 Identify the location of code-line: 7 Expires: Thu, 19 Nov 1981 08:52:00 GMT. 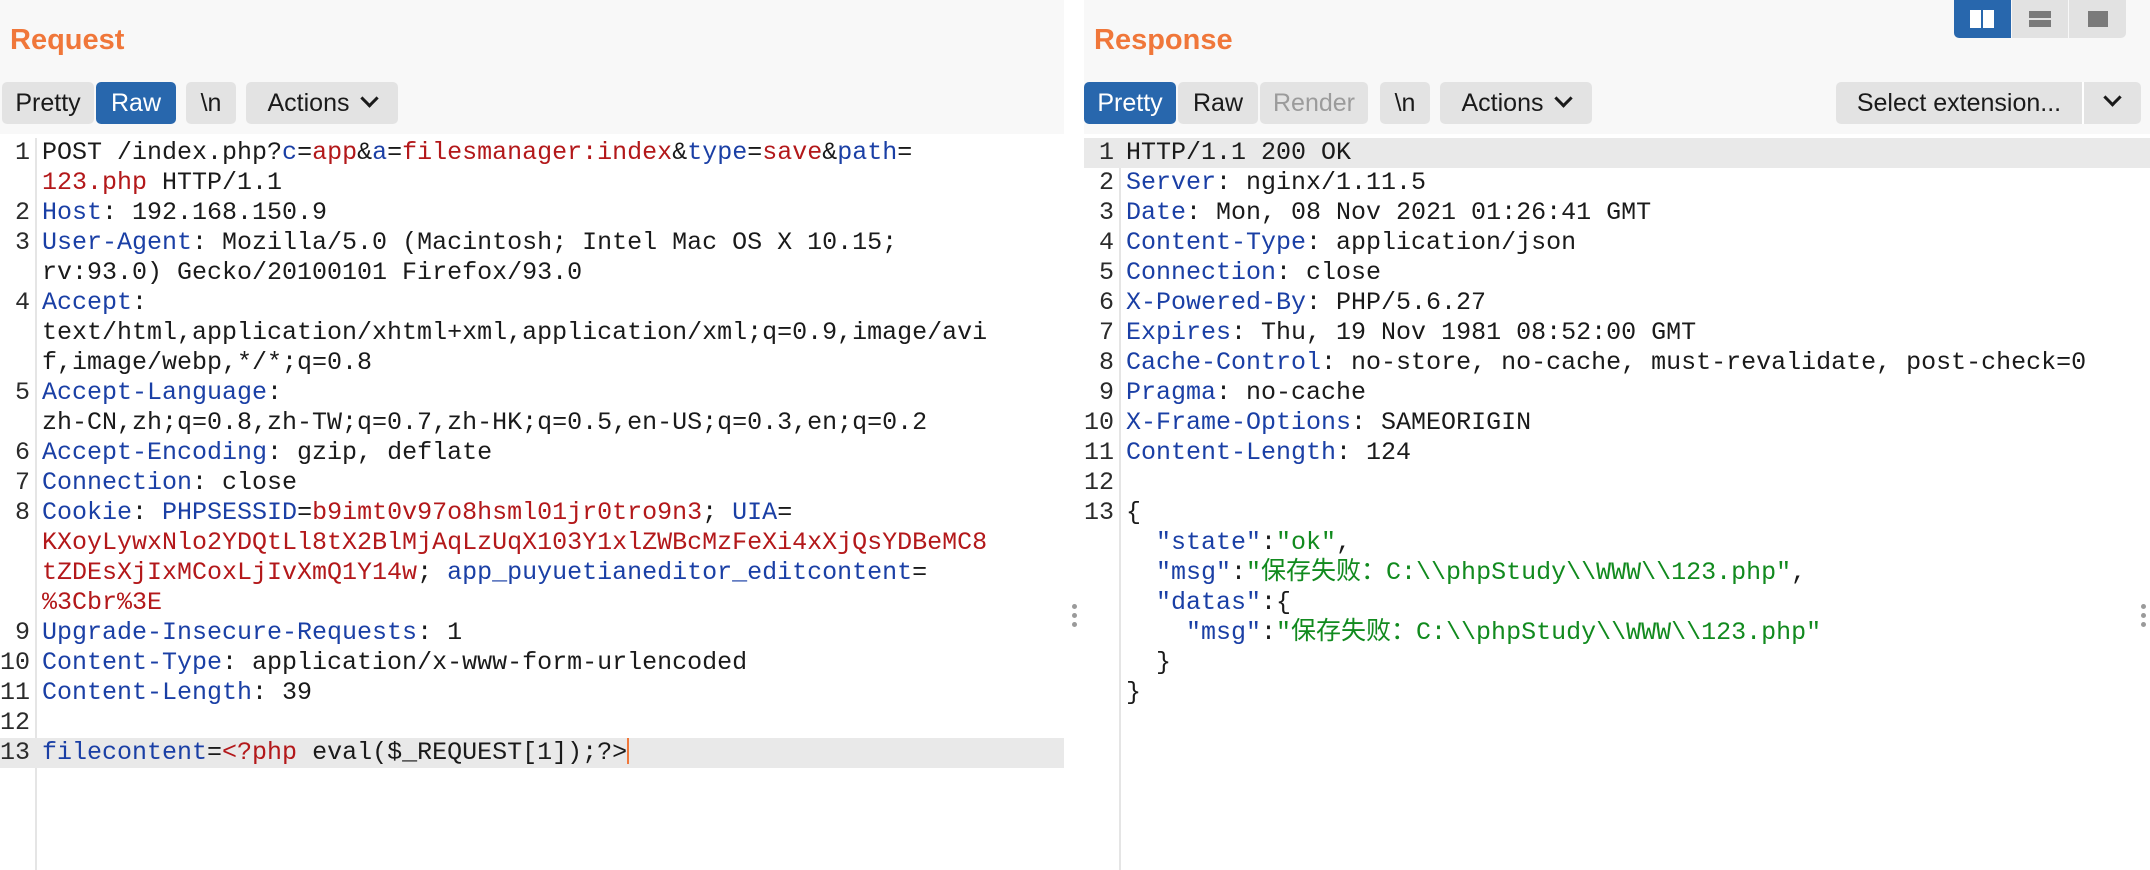
(1617, 333).